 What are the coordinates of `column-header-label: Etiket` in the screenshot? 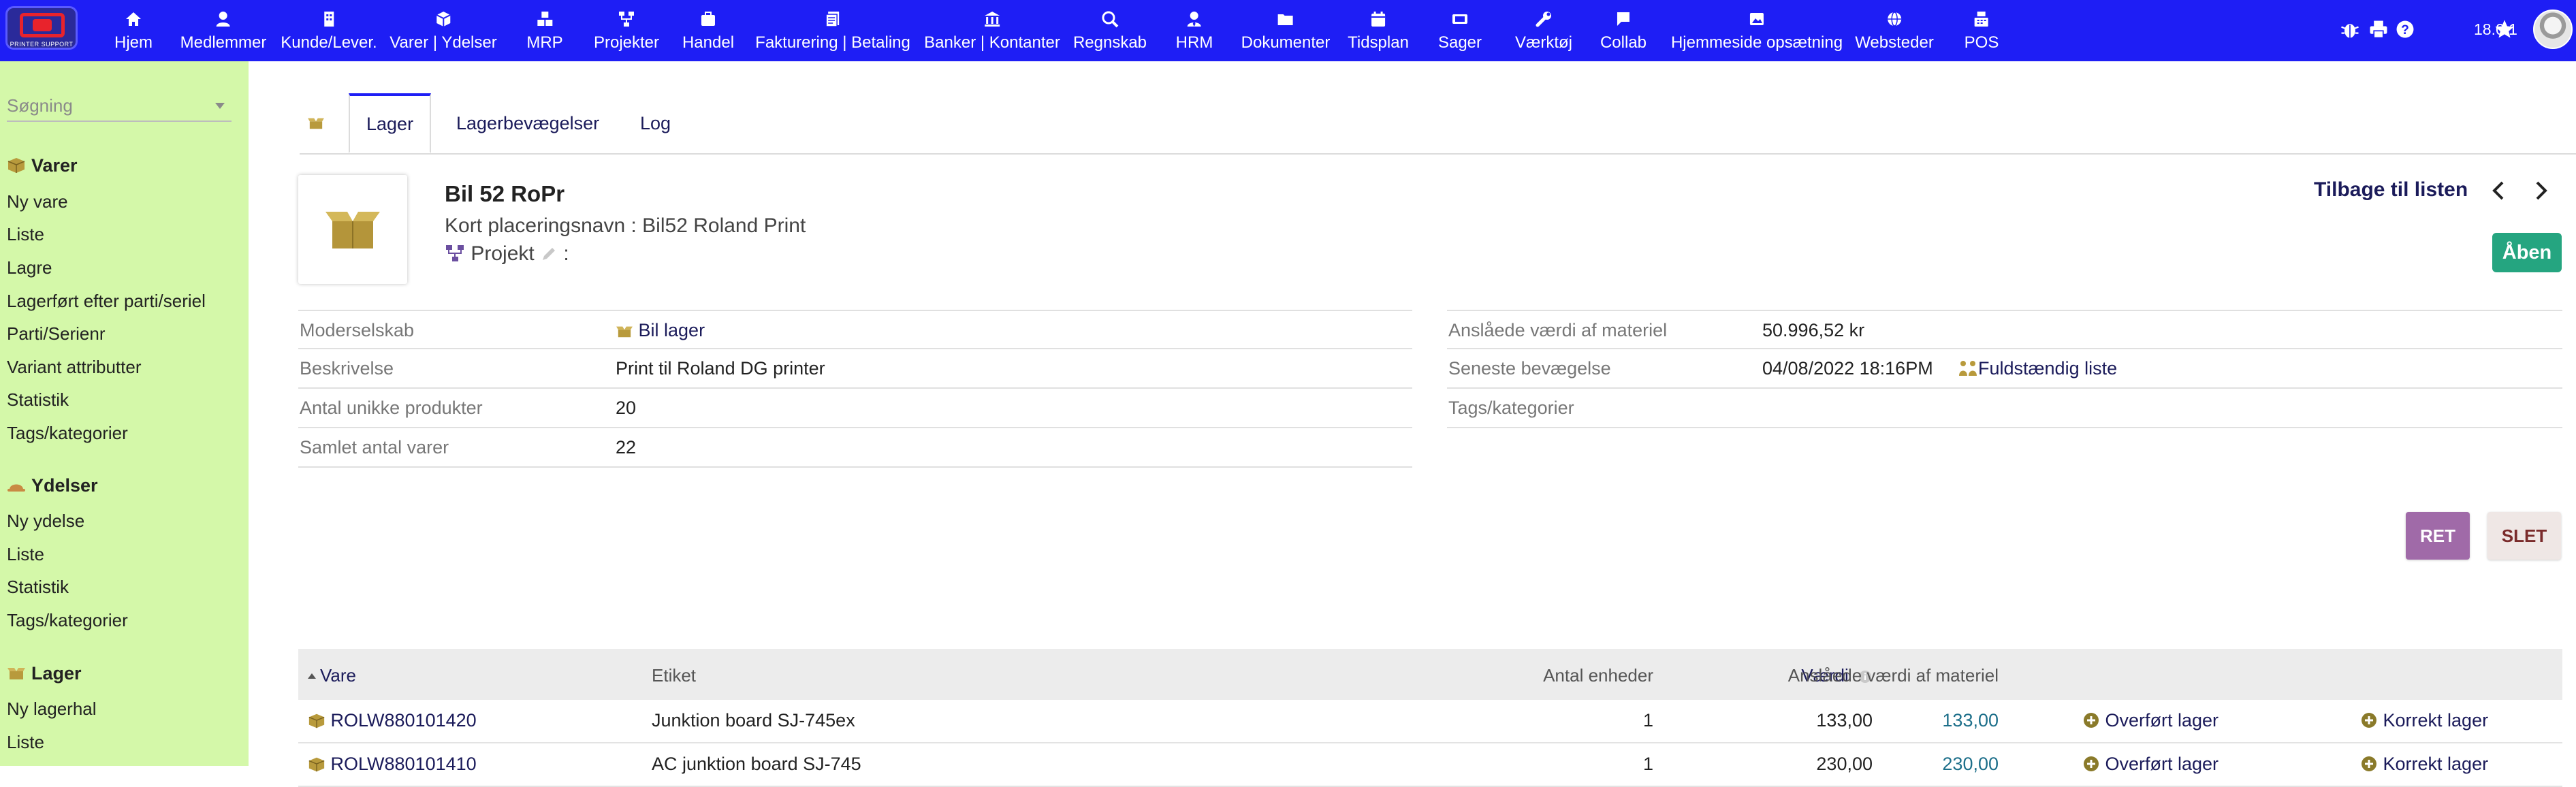 It's located at (674, 675).